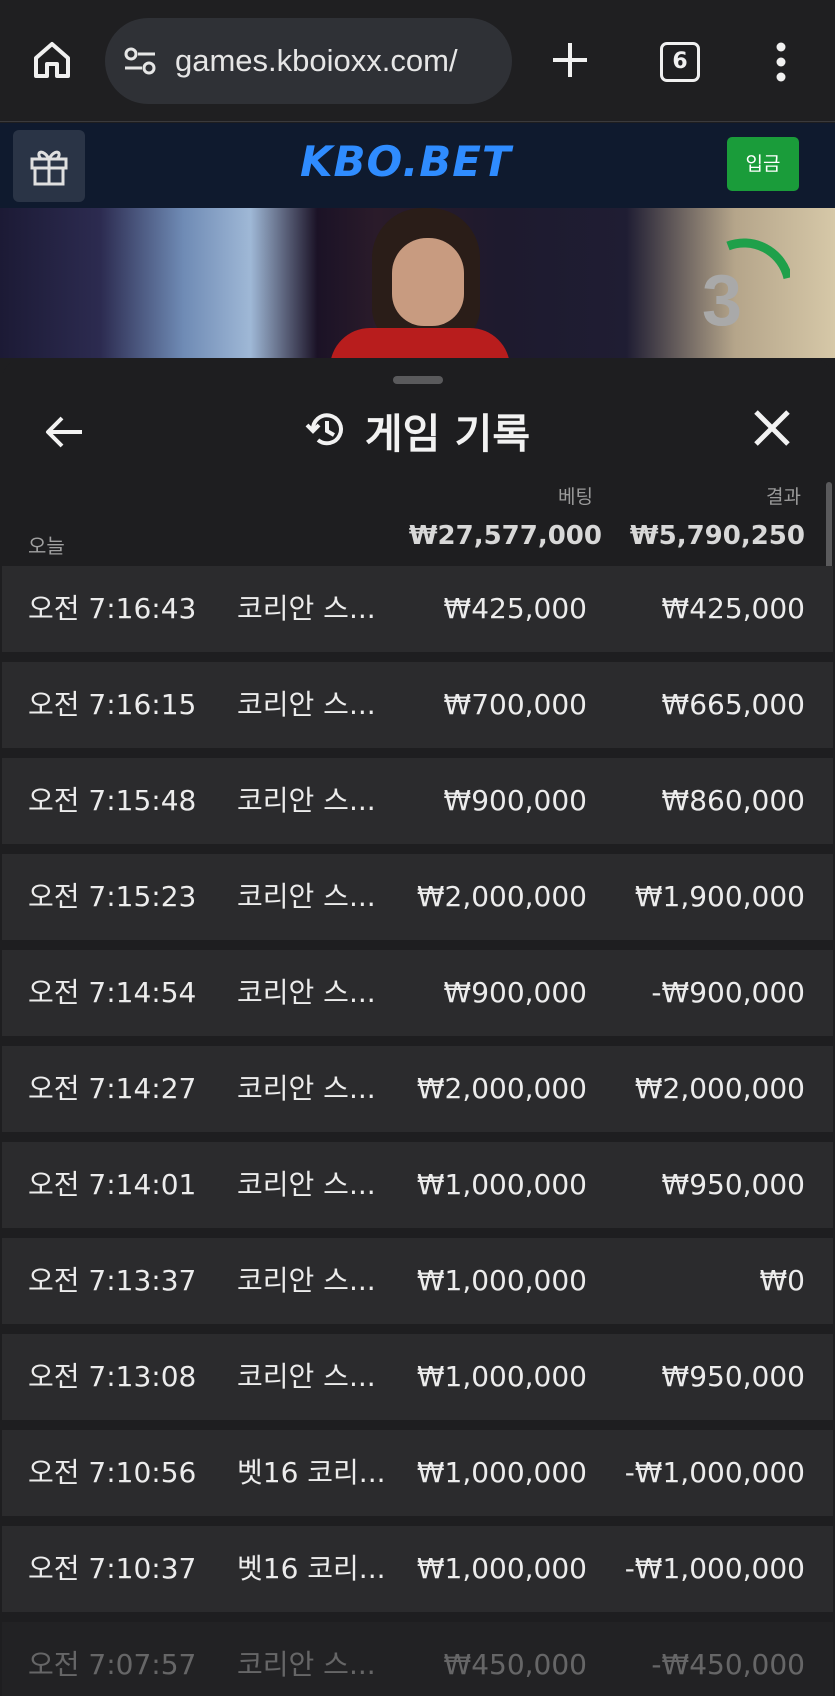 The image size is (835, 1696). Describe the element at coordinates (733, 608) in the screenshot. I see `row-result: ₩425,000` at that location.